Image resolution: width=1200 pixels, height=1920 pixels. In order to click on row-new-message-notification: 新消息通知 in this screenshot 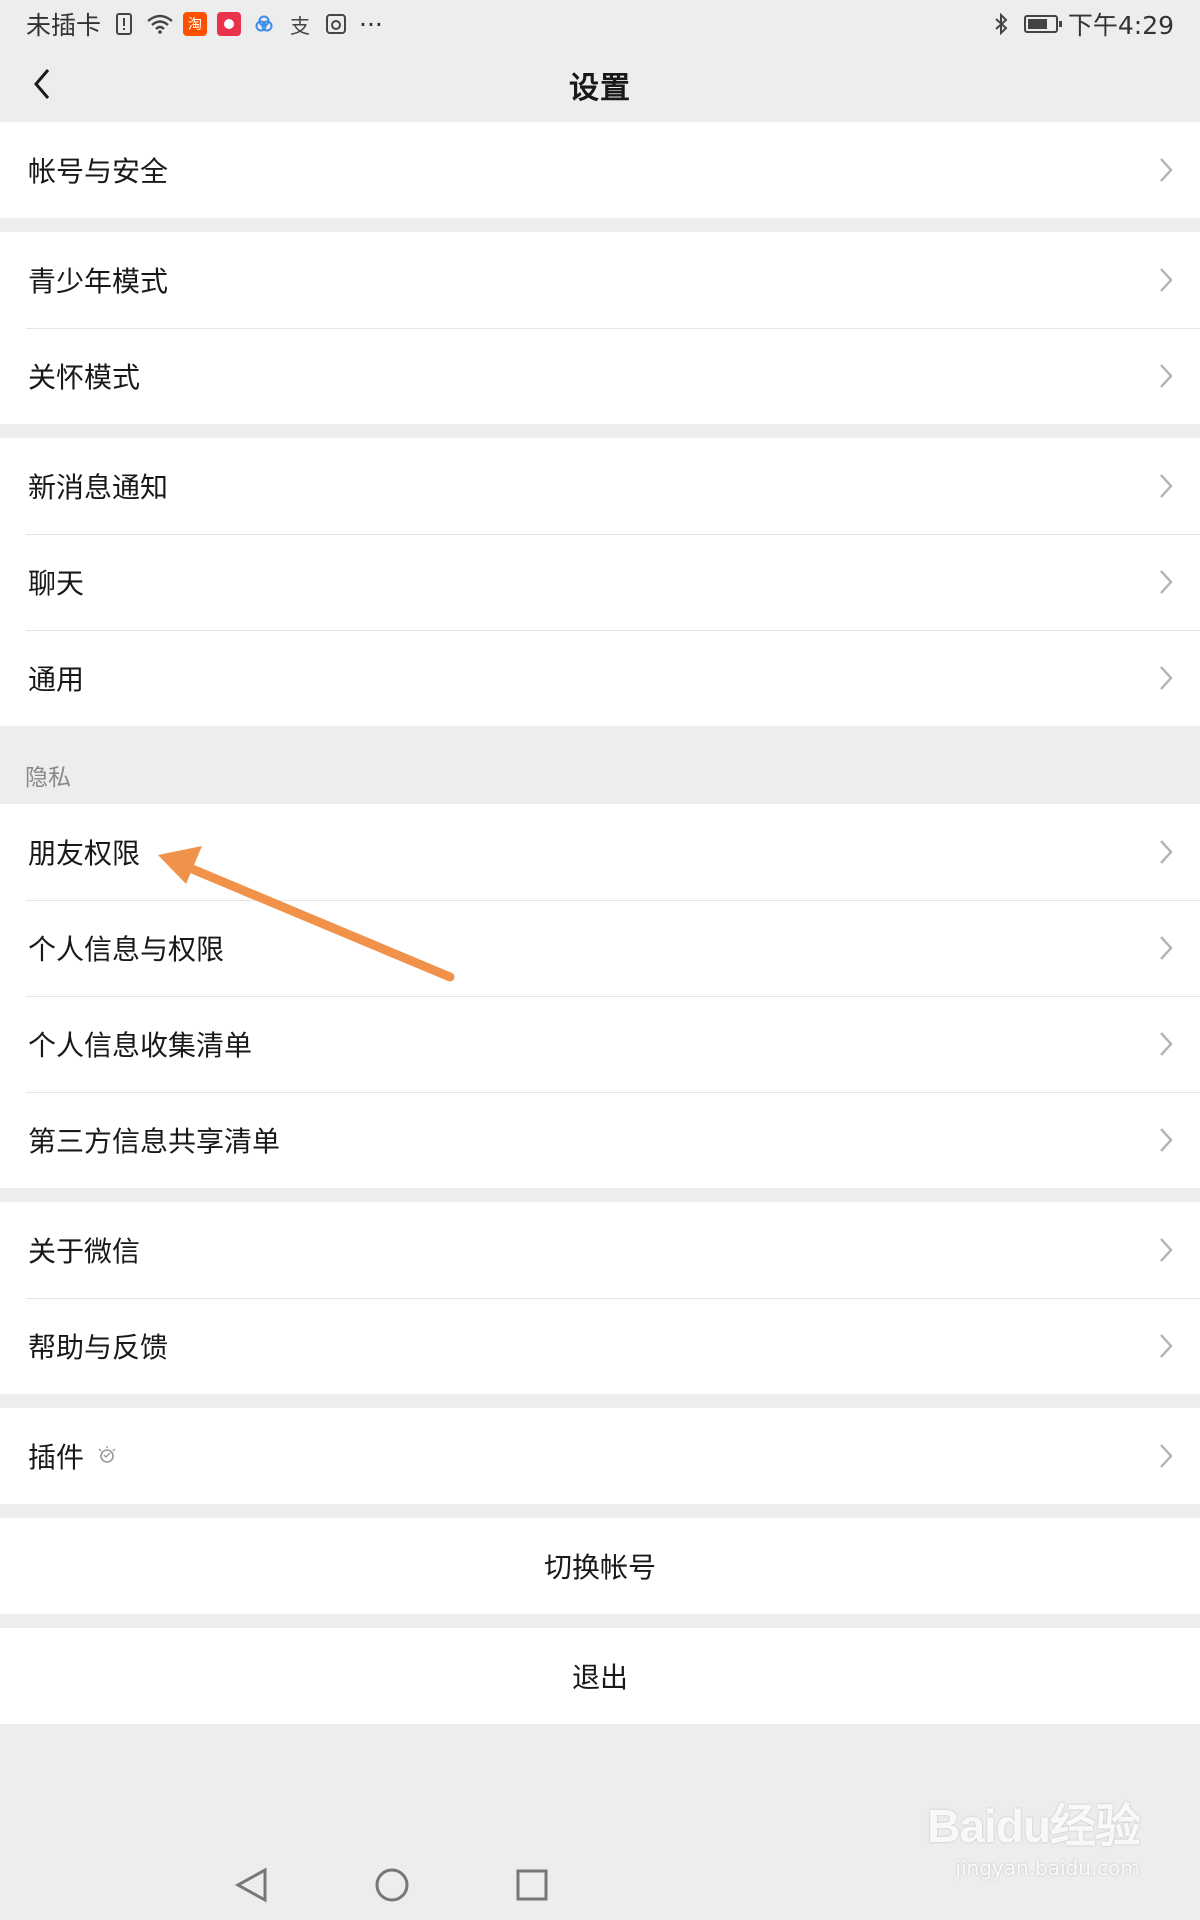, I will do `click(600, 486)`.